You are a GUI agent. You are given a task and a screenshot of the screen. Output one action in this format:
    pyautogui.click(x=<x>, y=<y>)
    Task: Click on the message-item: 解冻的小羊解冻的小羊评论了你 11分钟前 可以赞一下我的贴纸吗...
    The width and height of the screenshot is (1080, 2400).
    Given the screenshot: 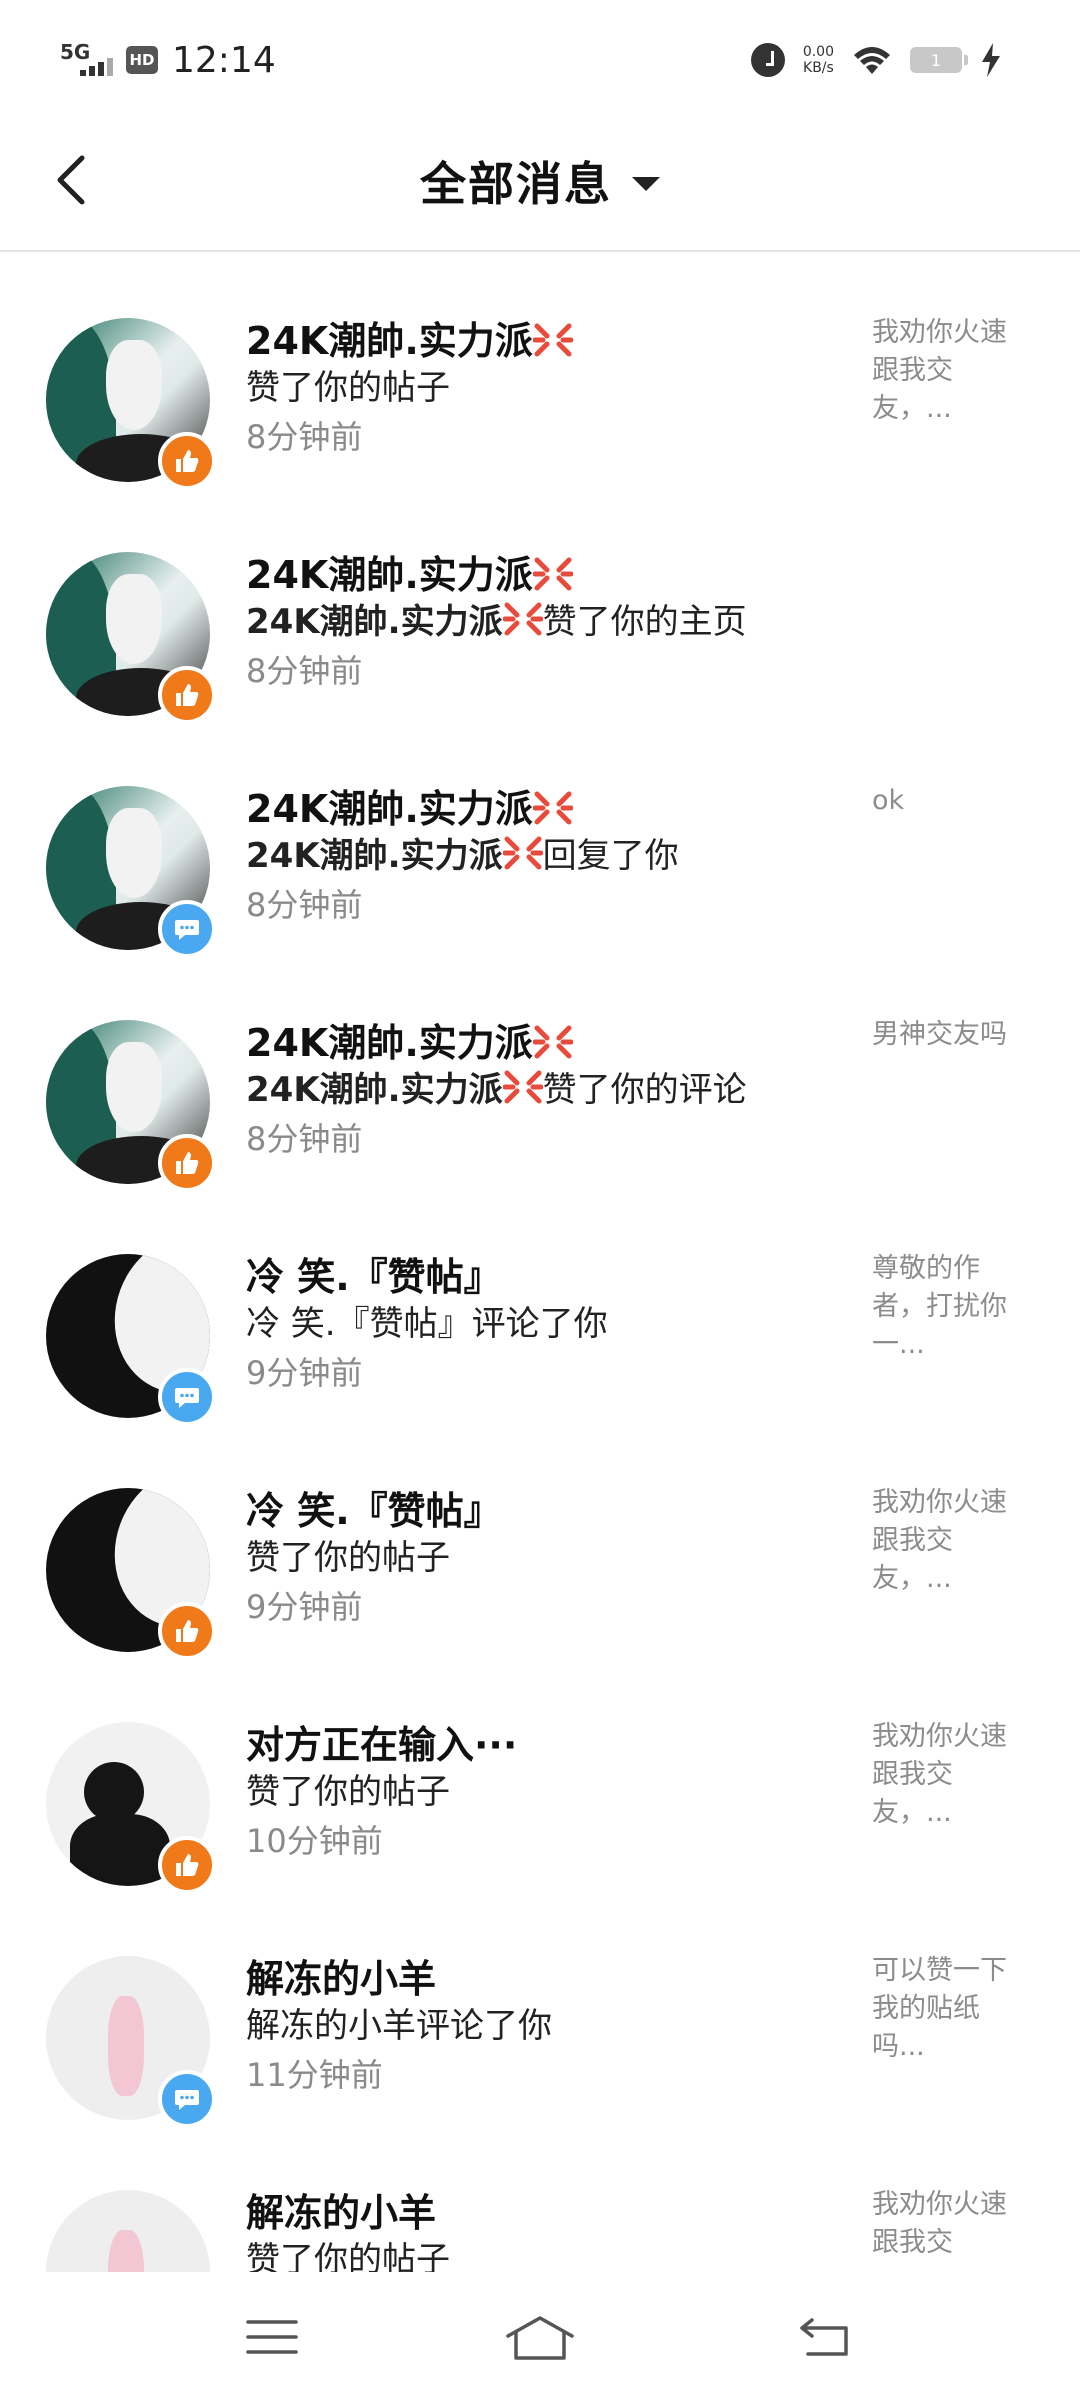 What is the action you would take?
    pyautogui.click(x=540, y=2009)
    